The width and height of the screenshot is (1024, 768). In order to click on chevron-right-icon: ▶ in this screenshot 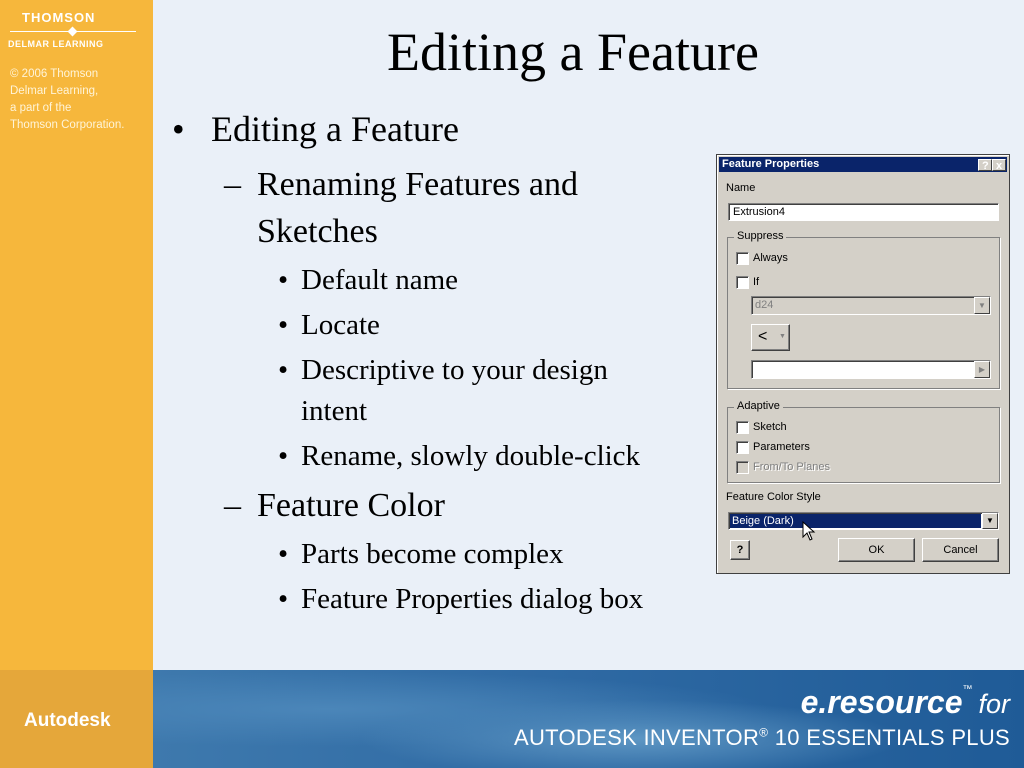, I will do `click(982, 369)`.